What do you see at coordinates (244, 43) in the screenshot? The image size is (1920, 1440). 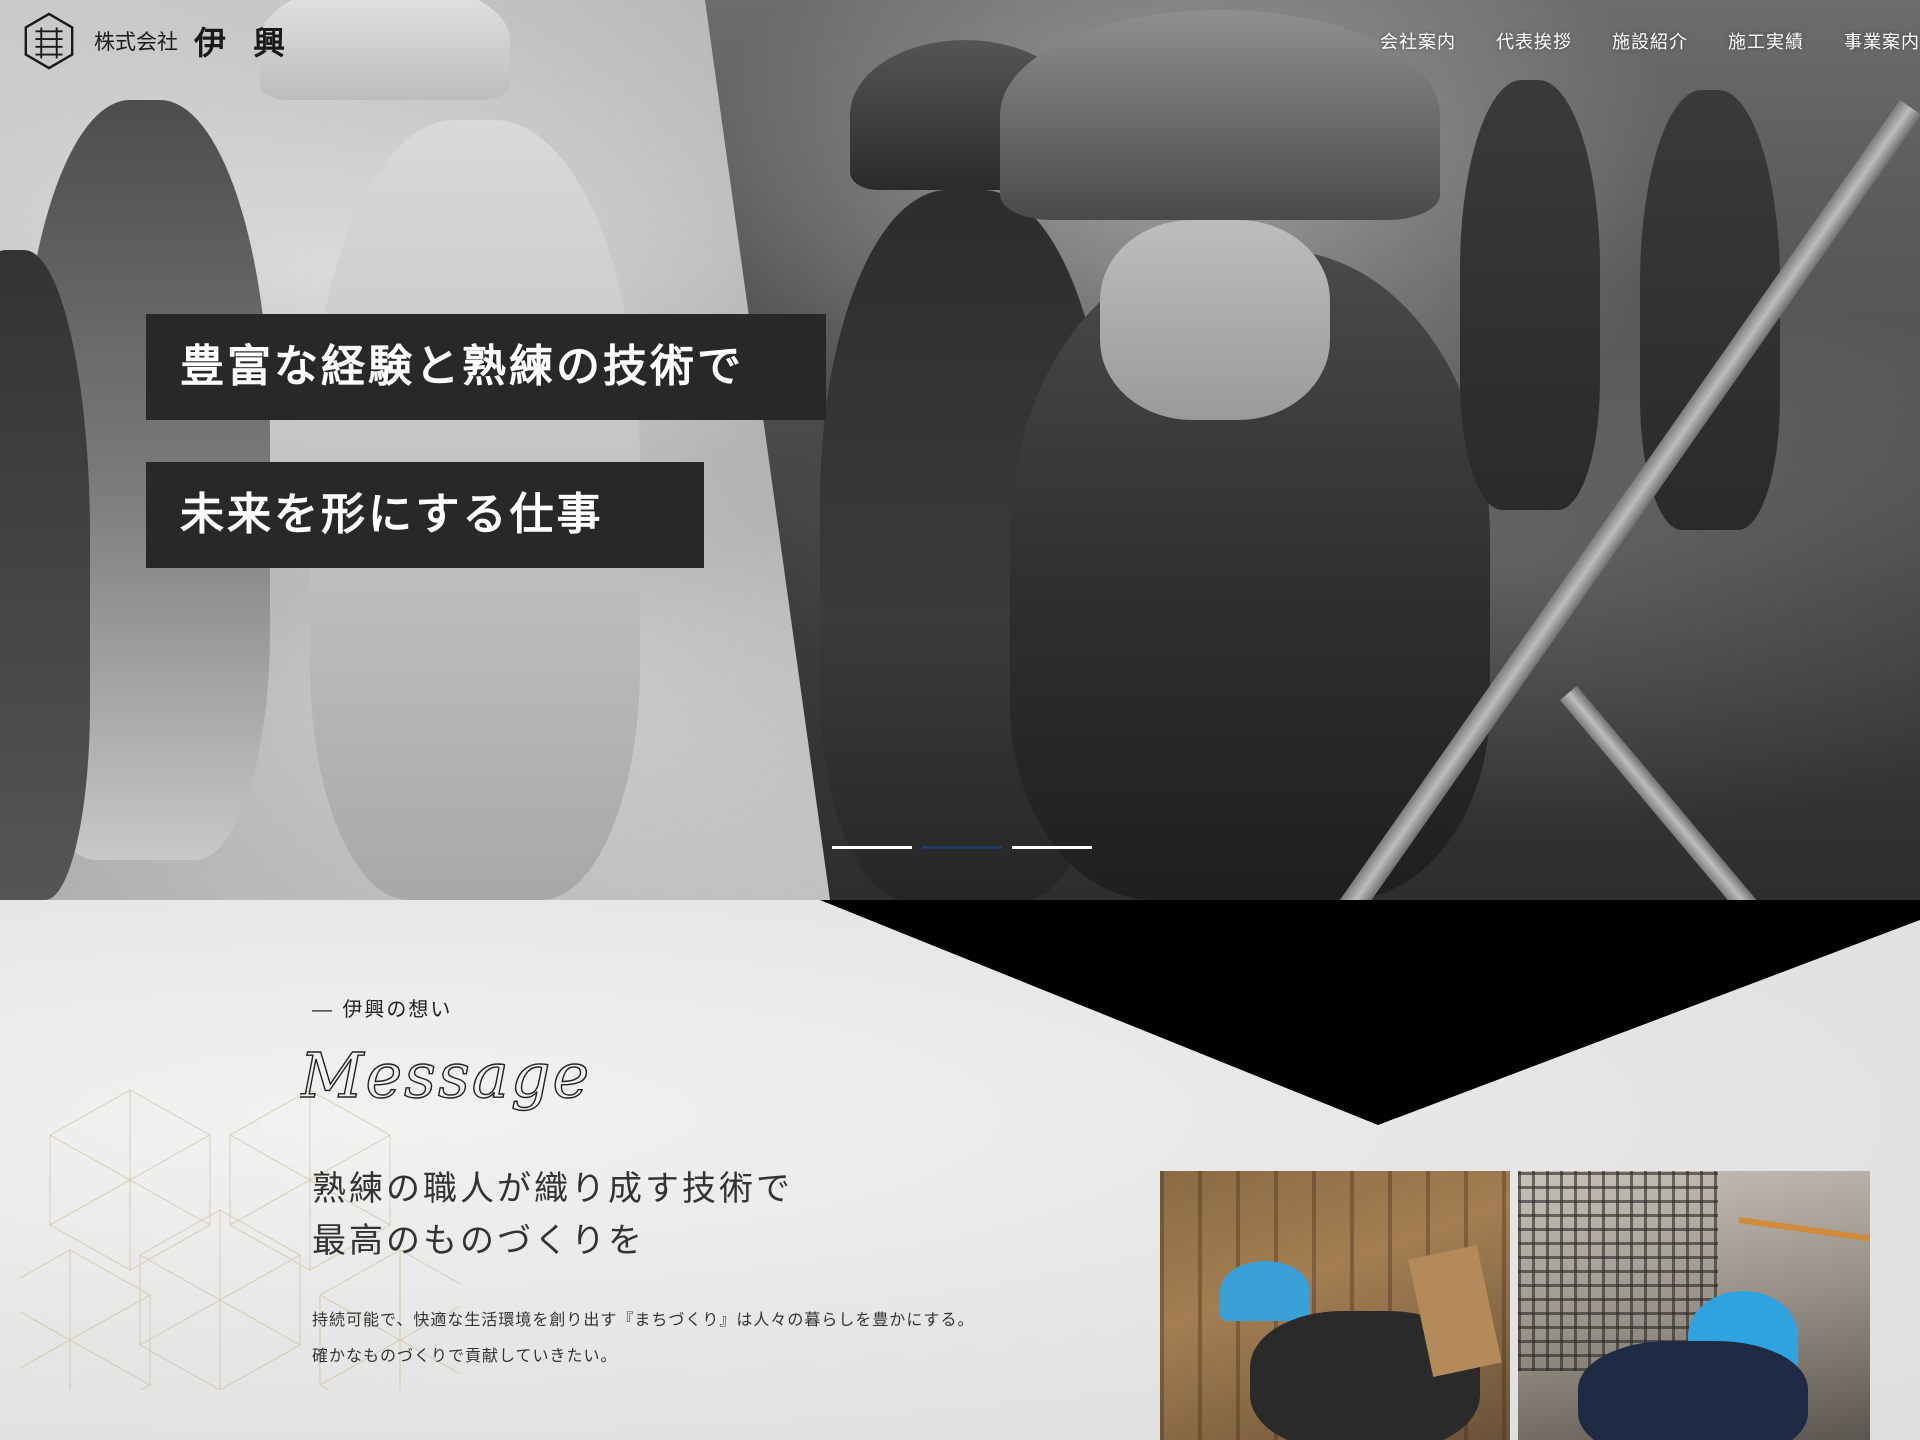 I see `company-name: 伊 興` at bounding box center [244, 43].